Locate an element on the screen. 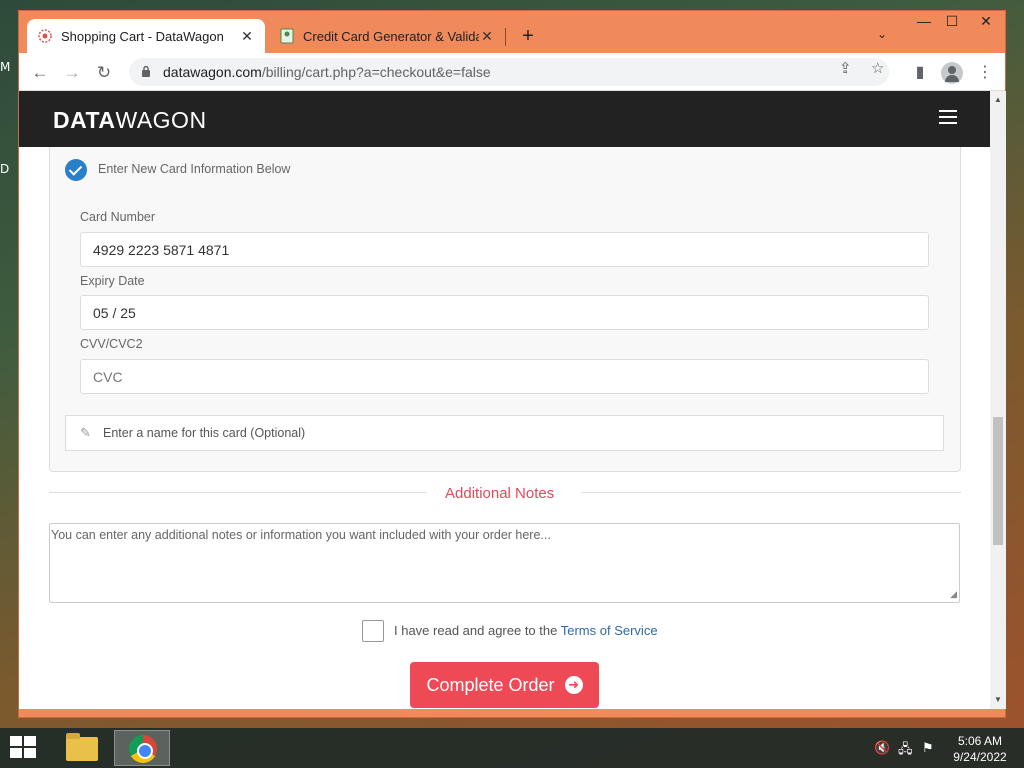 This screenshot has height=768, width=1024. maximize-icon: ☐ is located at coordinates (952, 21).